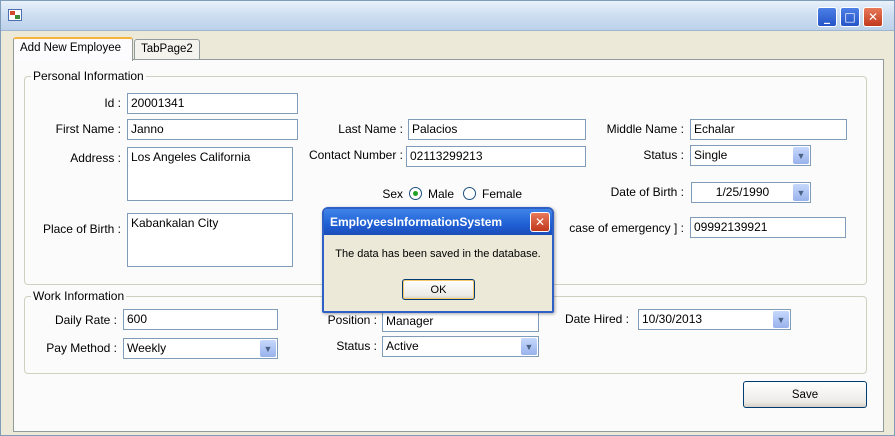 The image size is (895, 436). I want to click on maximize-button: □, so click(850, 17).